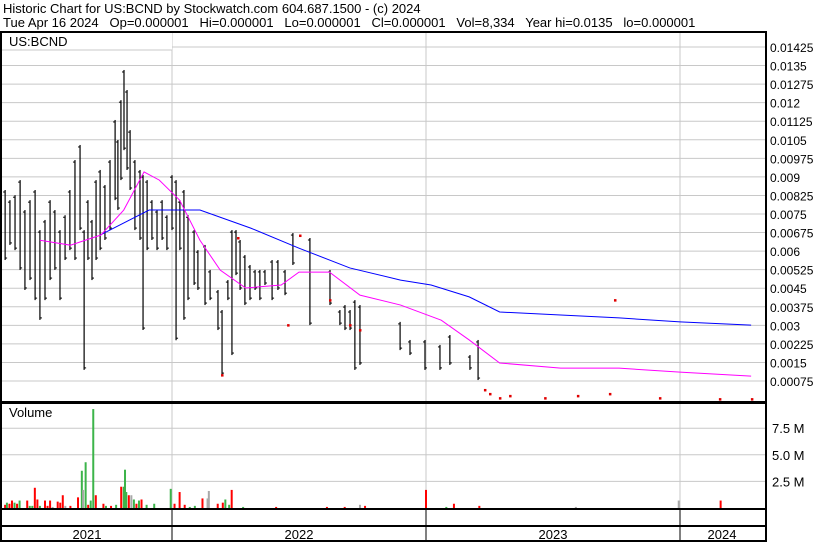  I want to click on price-tick-label: 0.0075, so click(788, 215).